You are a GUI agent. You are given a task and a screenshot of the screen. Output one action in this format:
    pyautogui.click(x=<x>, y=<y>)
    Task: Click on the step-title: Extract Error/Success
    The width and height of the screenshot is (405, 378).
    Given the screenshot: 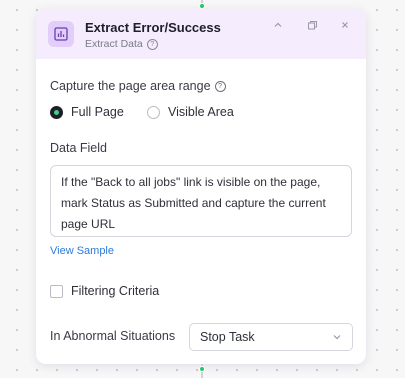 What is the action you would take?
    pyautogui.click(x=153, y=27)
    